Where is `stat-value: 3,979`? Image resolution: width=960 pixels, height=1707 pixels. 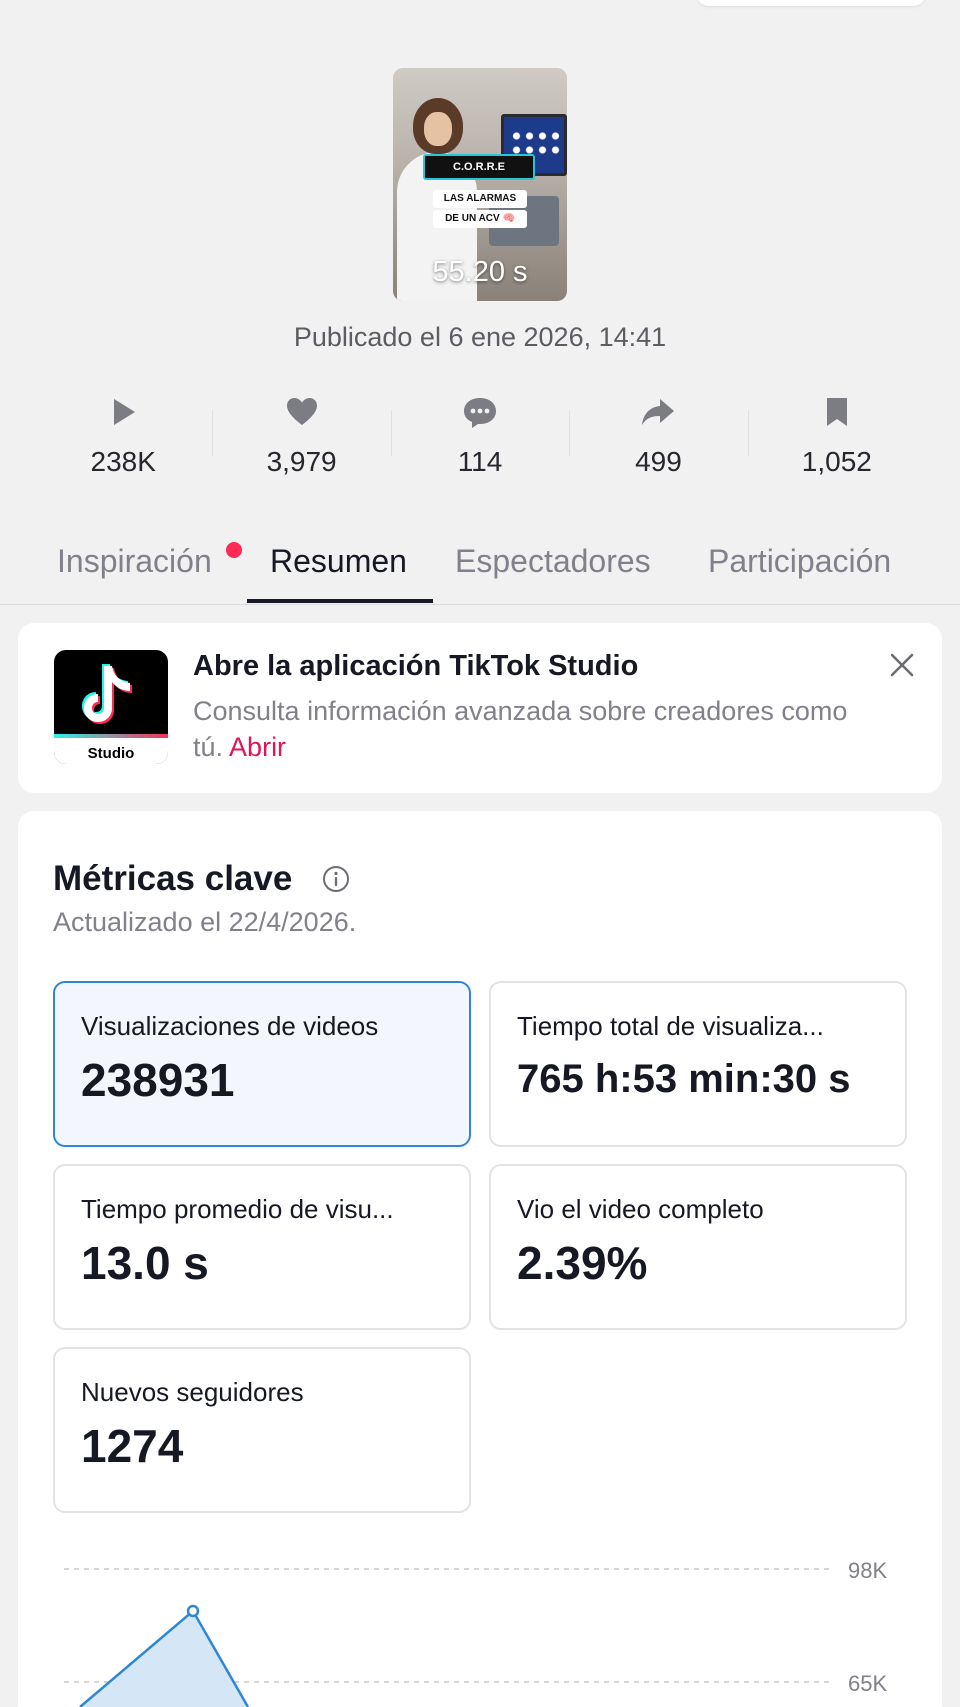 stat-value: 3,979 is located at coordinates (301, 461).